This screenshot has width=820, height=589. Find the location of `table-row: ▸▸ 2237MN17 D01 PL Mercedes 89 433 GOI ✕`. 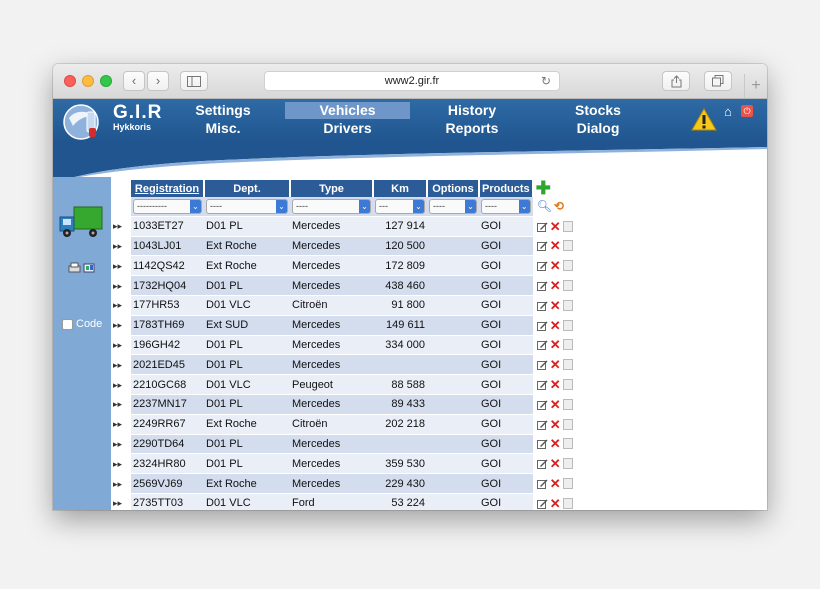

table-row: ▸▸ 2237MN17 D01 PL Mercedes 89 433 GOI ✕ is located at coordinates (348, 404).